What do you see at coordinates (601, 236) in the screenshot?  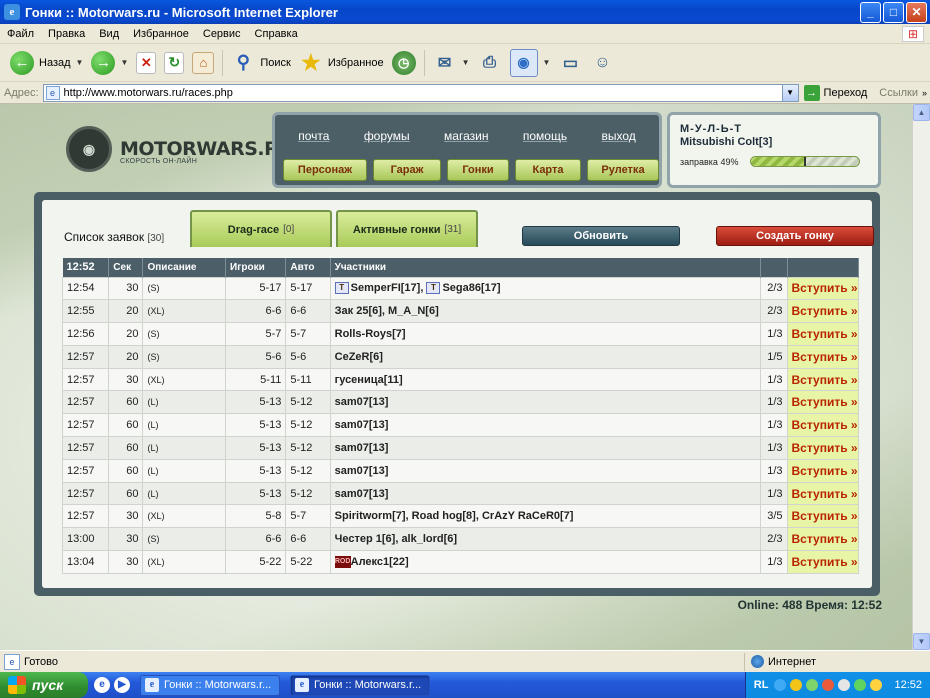 I see `refresh-list-button: Обновить` at bounding box center [601, 236].